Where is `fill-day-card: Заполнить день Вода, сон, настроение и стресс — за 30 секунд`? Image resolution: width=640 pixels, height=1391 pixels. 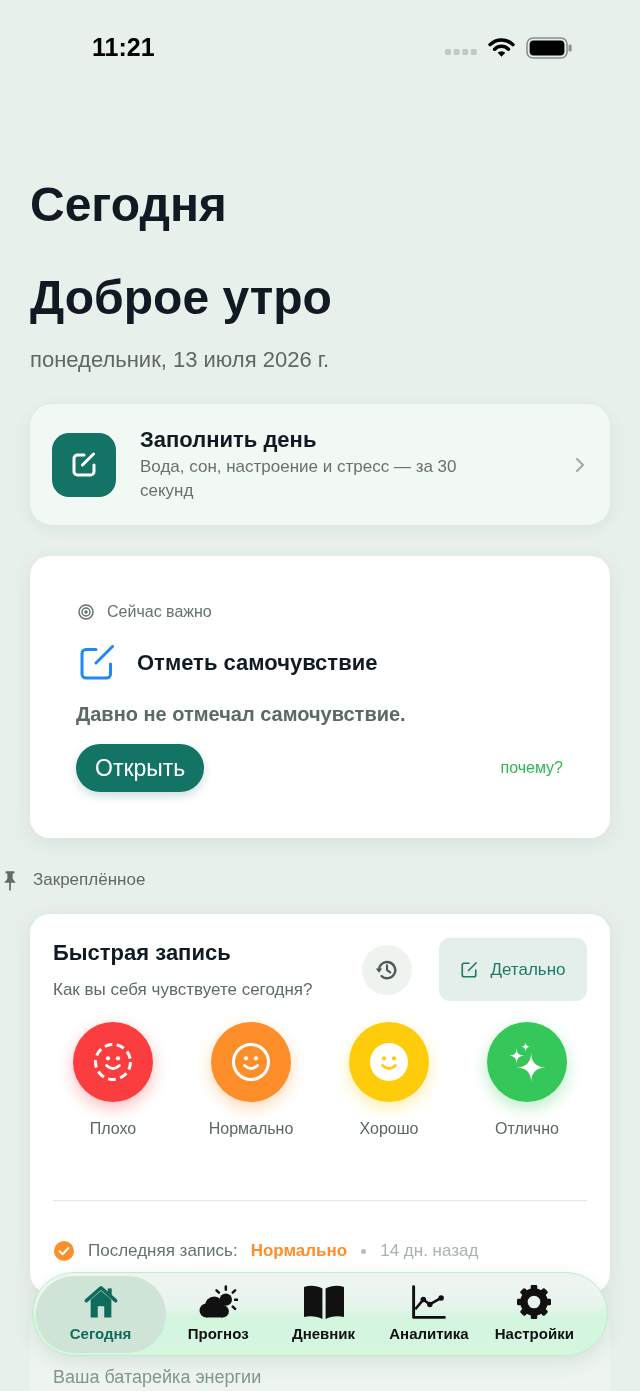
fill-day-card: Заполнить день Вода, сон, настроение и стресс — за 30 секунд is located at coordinates (320, 464).